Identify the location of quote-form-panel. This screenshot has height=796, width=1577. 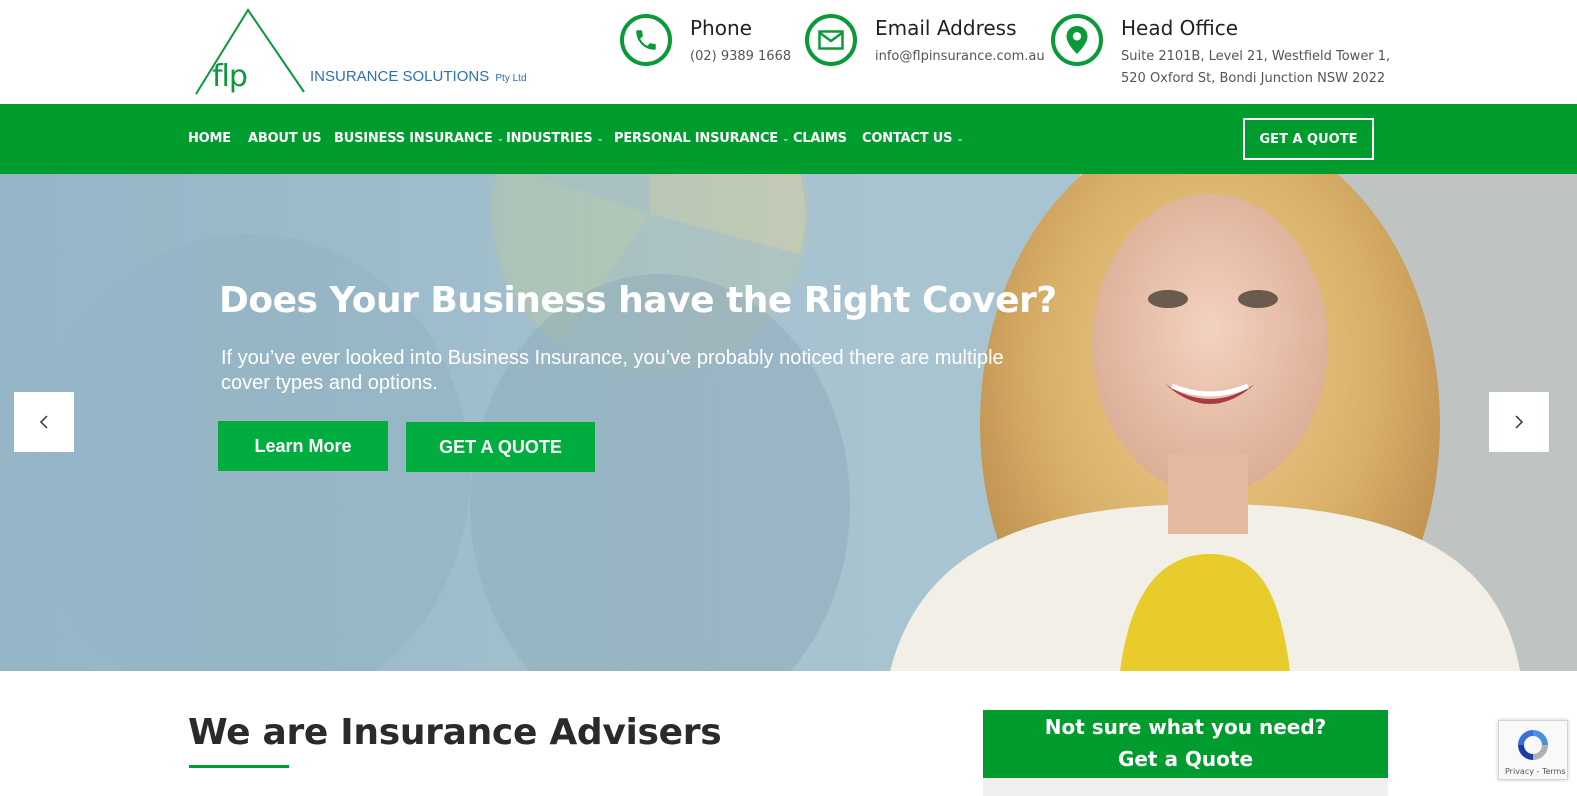
(1185, 787).